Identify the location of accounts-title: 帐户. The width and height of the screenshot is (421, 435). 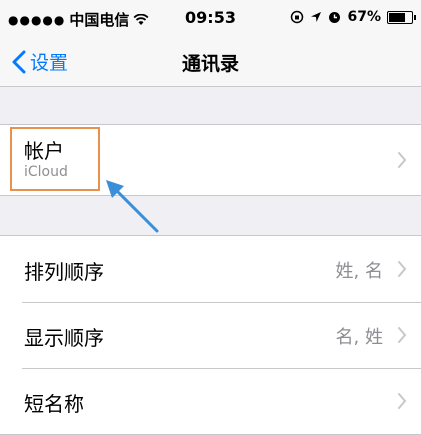
(44, 151).